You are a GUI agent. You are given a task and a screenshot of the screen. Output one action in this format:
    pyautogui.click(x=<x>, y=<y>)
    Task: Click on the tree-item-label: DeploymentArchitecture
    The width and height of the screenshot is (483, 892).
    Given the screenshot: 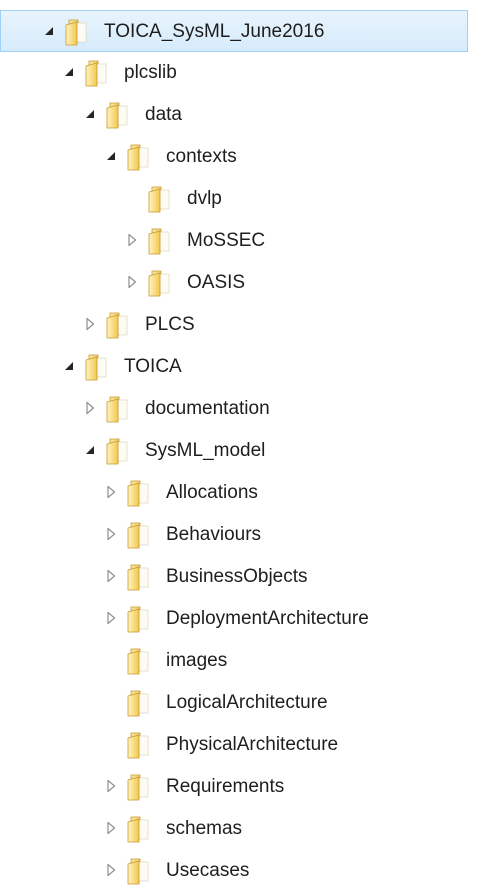 What is the action you would take?
    pyautogui.click(x=267, y=618)
    